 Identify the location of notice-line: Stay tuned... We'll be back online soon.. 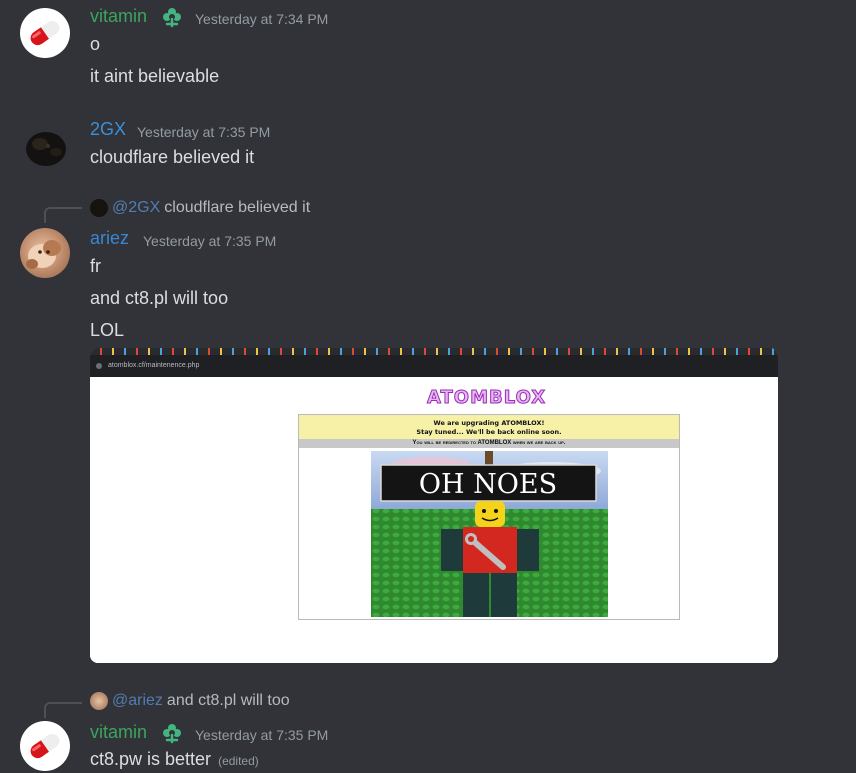
(489, 432).